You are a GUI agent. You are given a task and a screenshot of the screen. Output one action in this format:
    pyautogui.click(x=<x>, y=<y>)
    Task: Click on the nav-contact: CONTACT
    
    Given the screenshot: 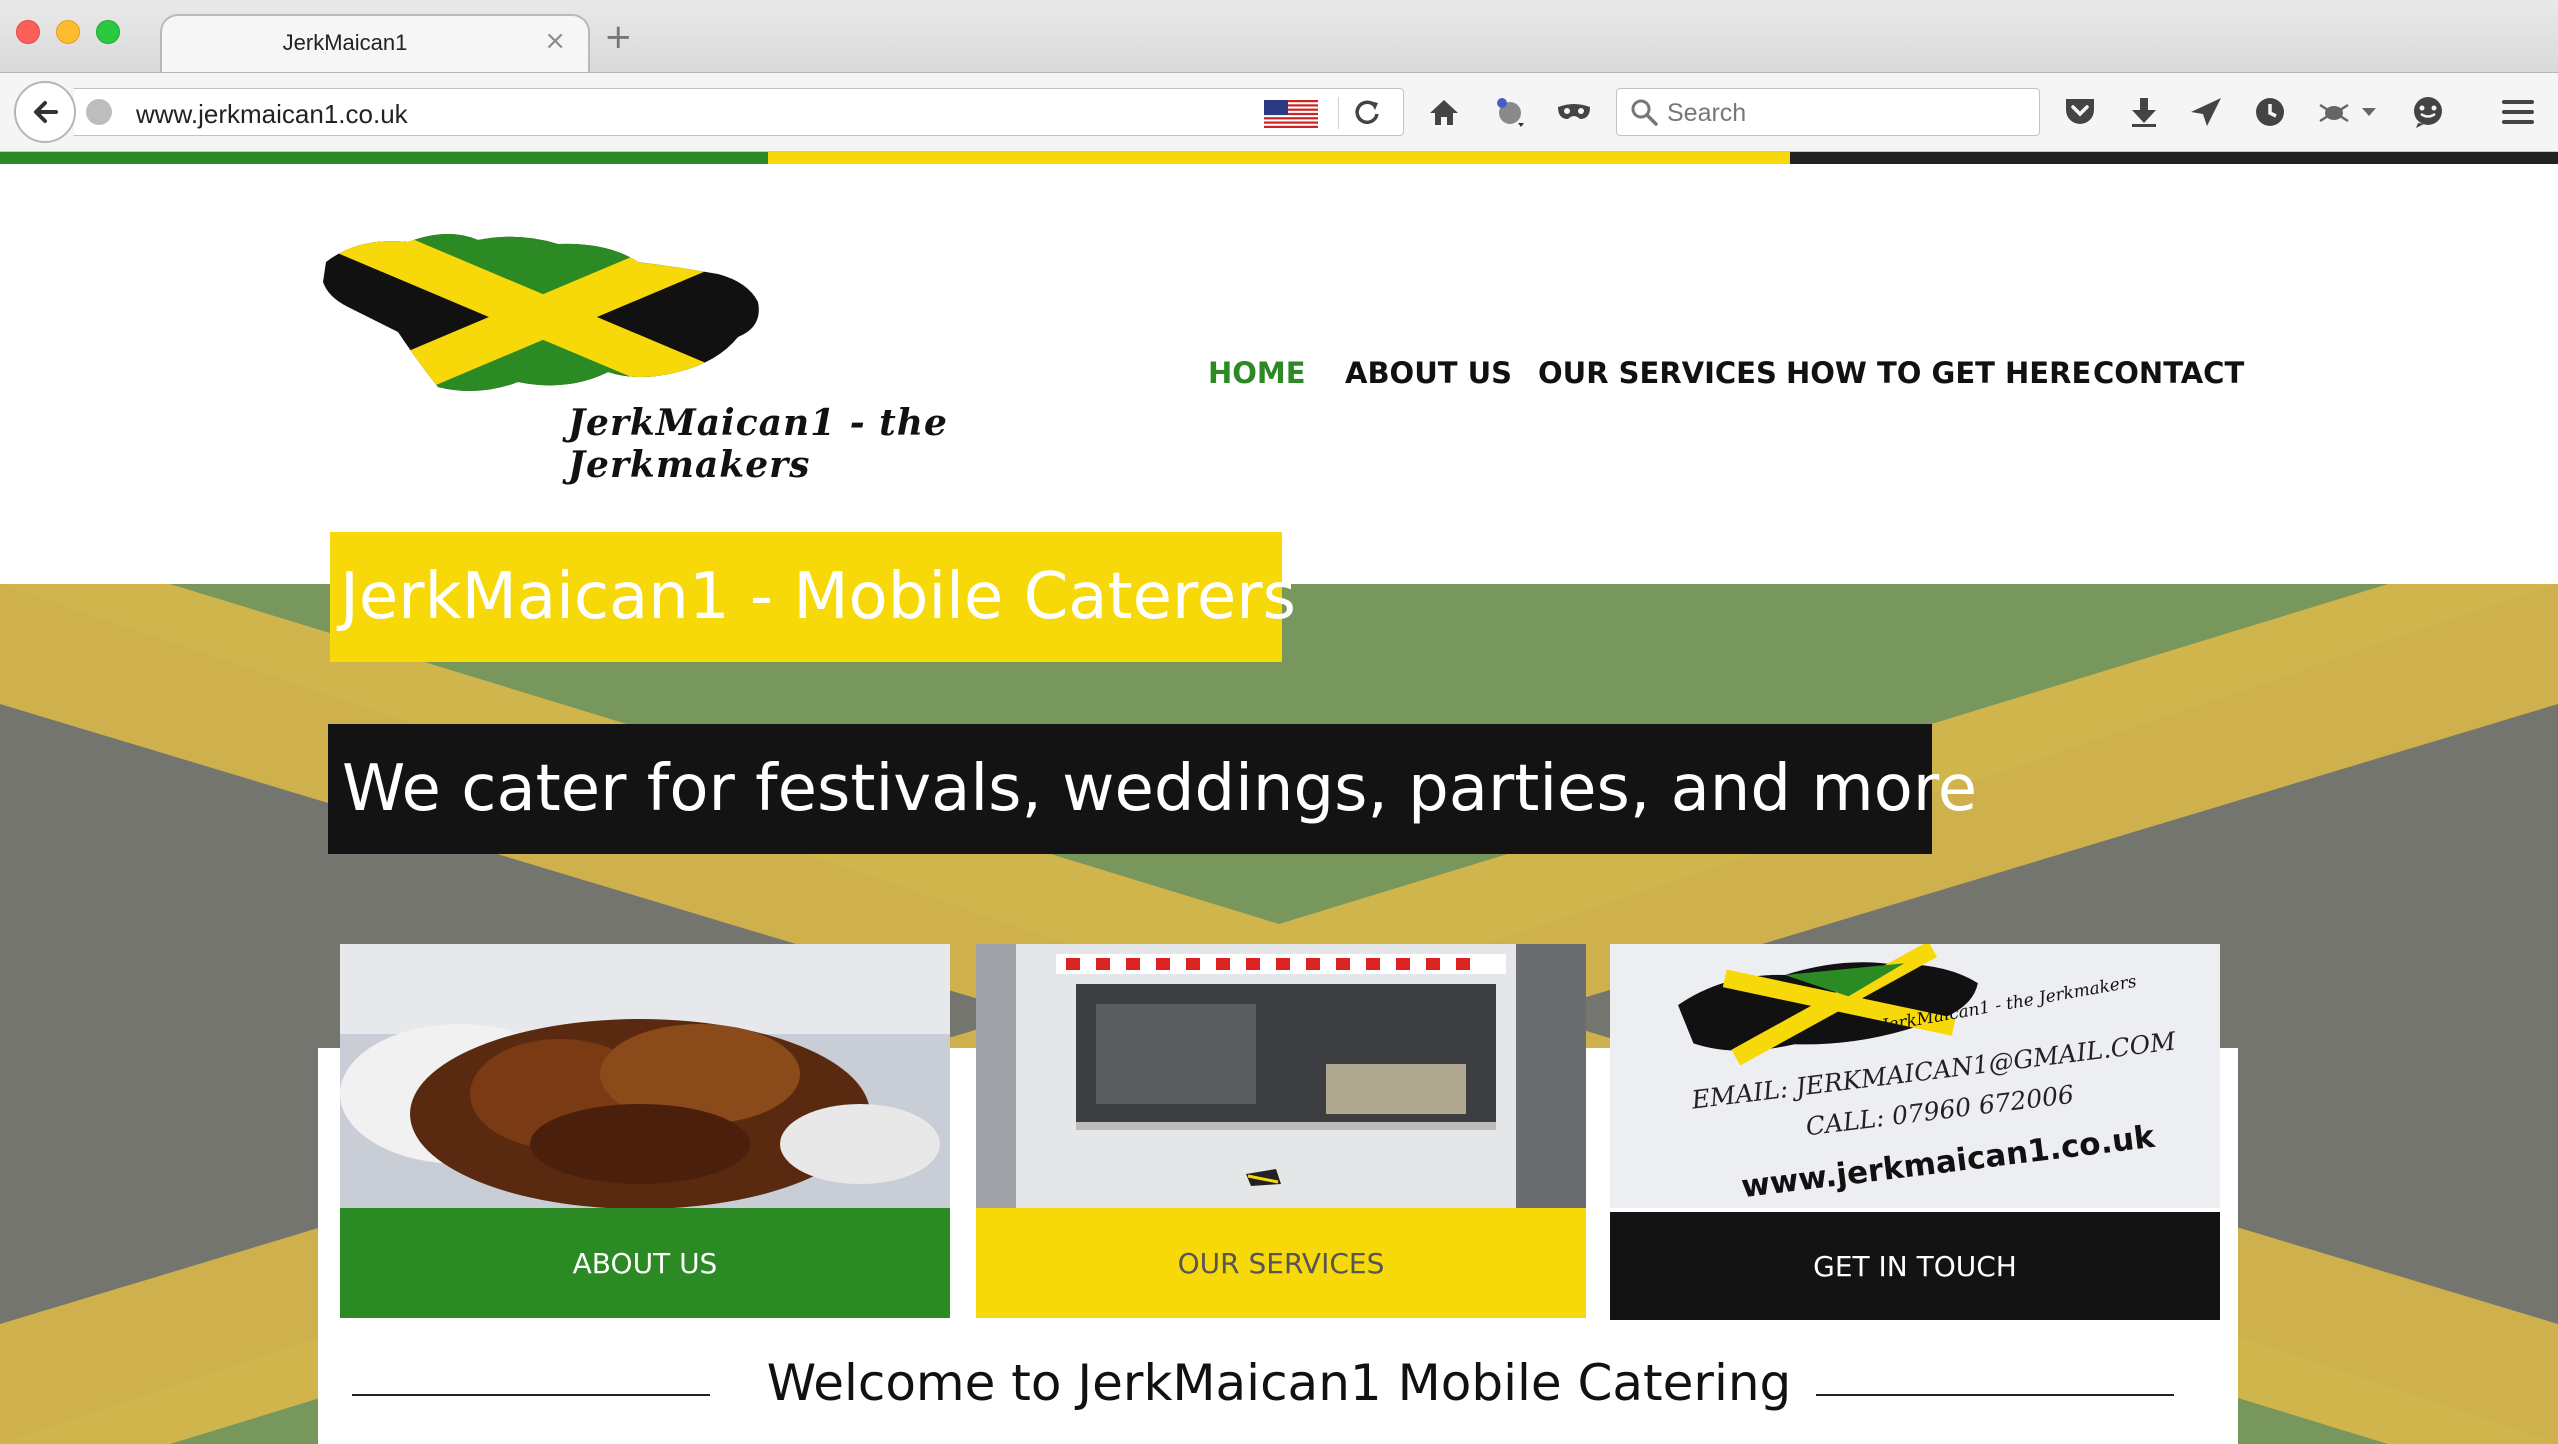 What is the action you would take?
    pyautogui.click(x=2168, y=373)
    